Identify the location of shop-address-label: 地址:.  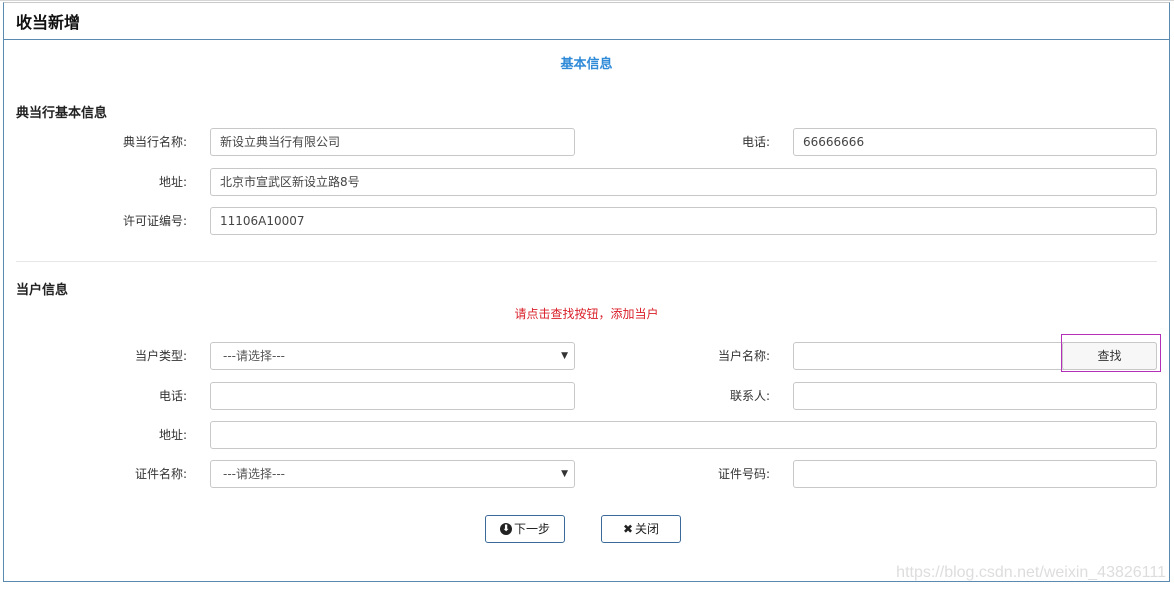
(172, 182).